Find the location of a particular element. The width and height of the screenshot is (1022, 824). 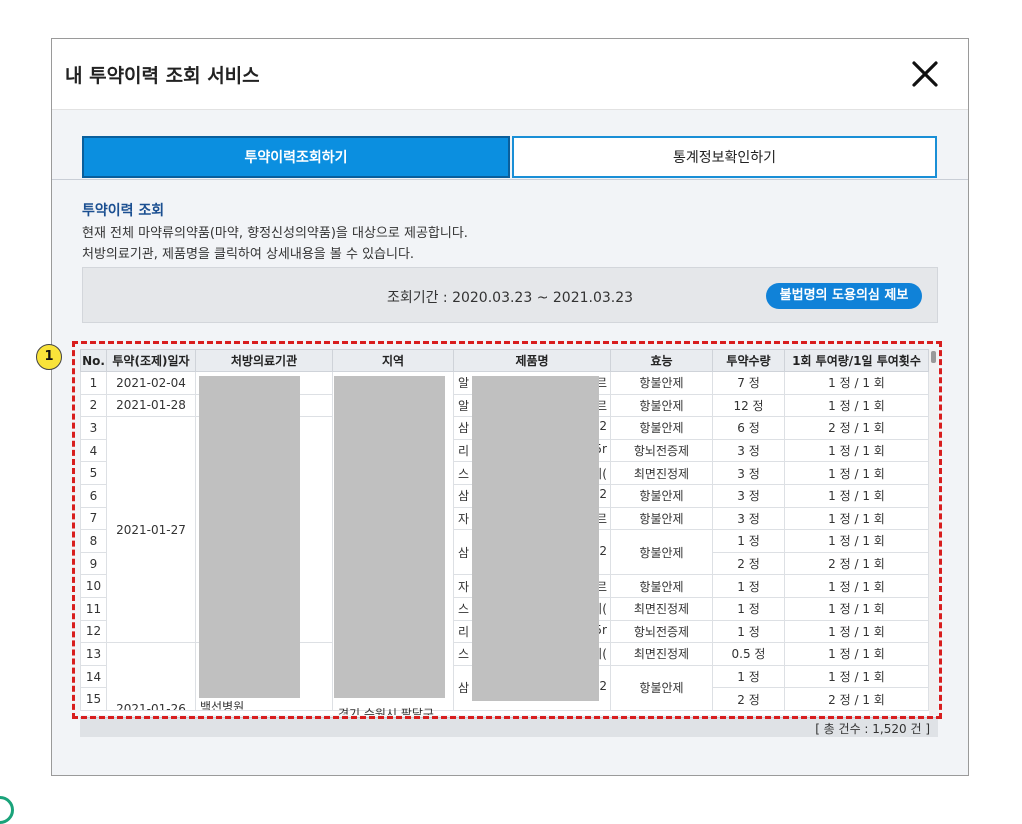

table-scrollbar is located at coordinates (933, 532).